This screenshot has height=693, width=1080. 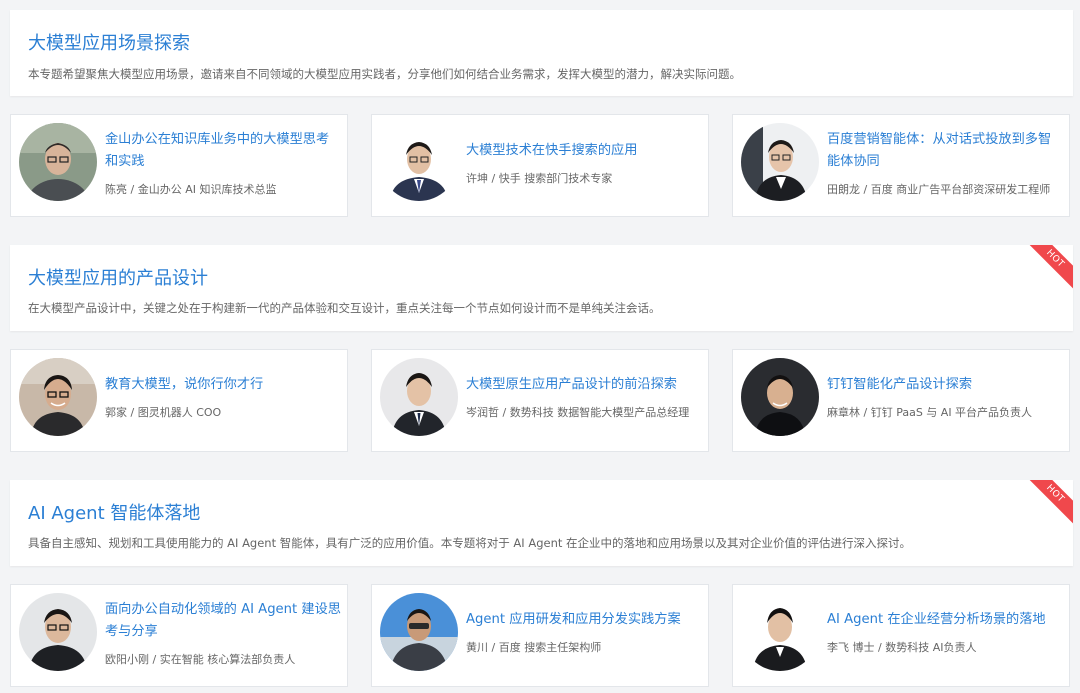 What do you see at coordinates (930, 412) in the screenshot?
I see `speaker-info: 麻章林 / 钉钉 PaaS 与 AI 平台产品负责人` at bounding box center [930, 412].